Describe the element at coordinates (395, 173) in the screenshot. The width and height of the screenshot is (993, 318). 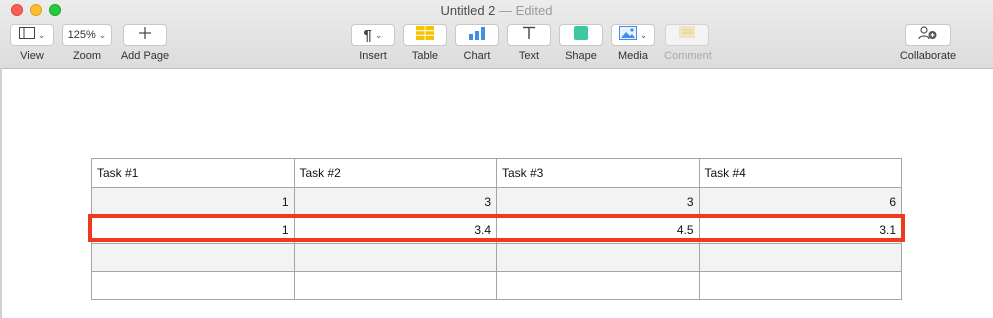
I see `header-cell: Task #2` at that location.